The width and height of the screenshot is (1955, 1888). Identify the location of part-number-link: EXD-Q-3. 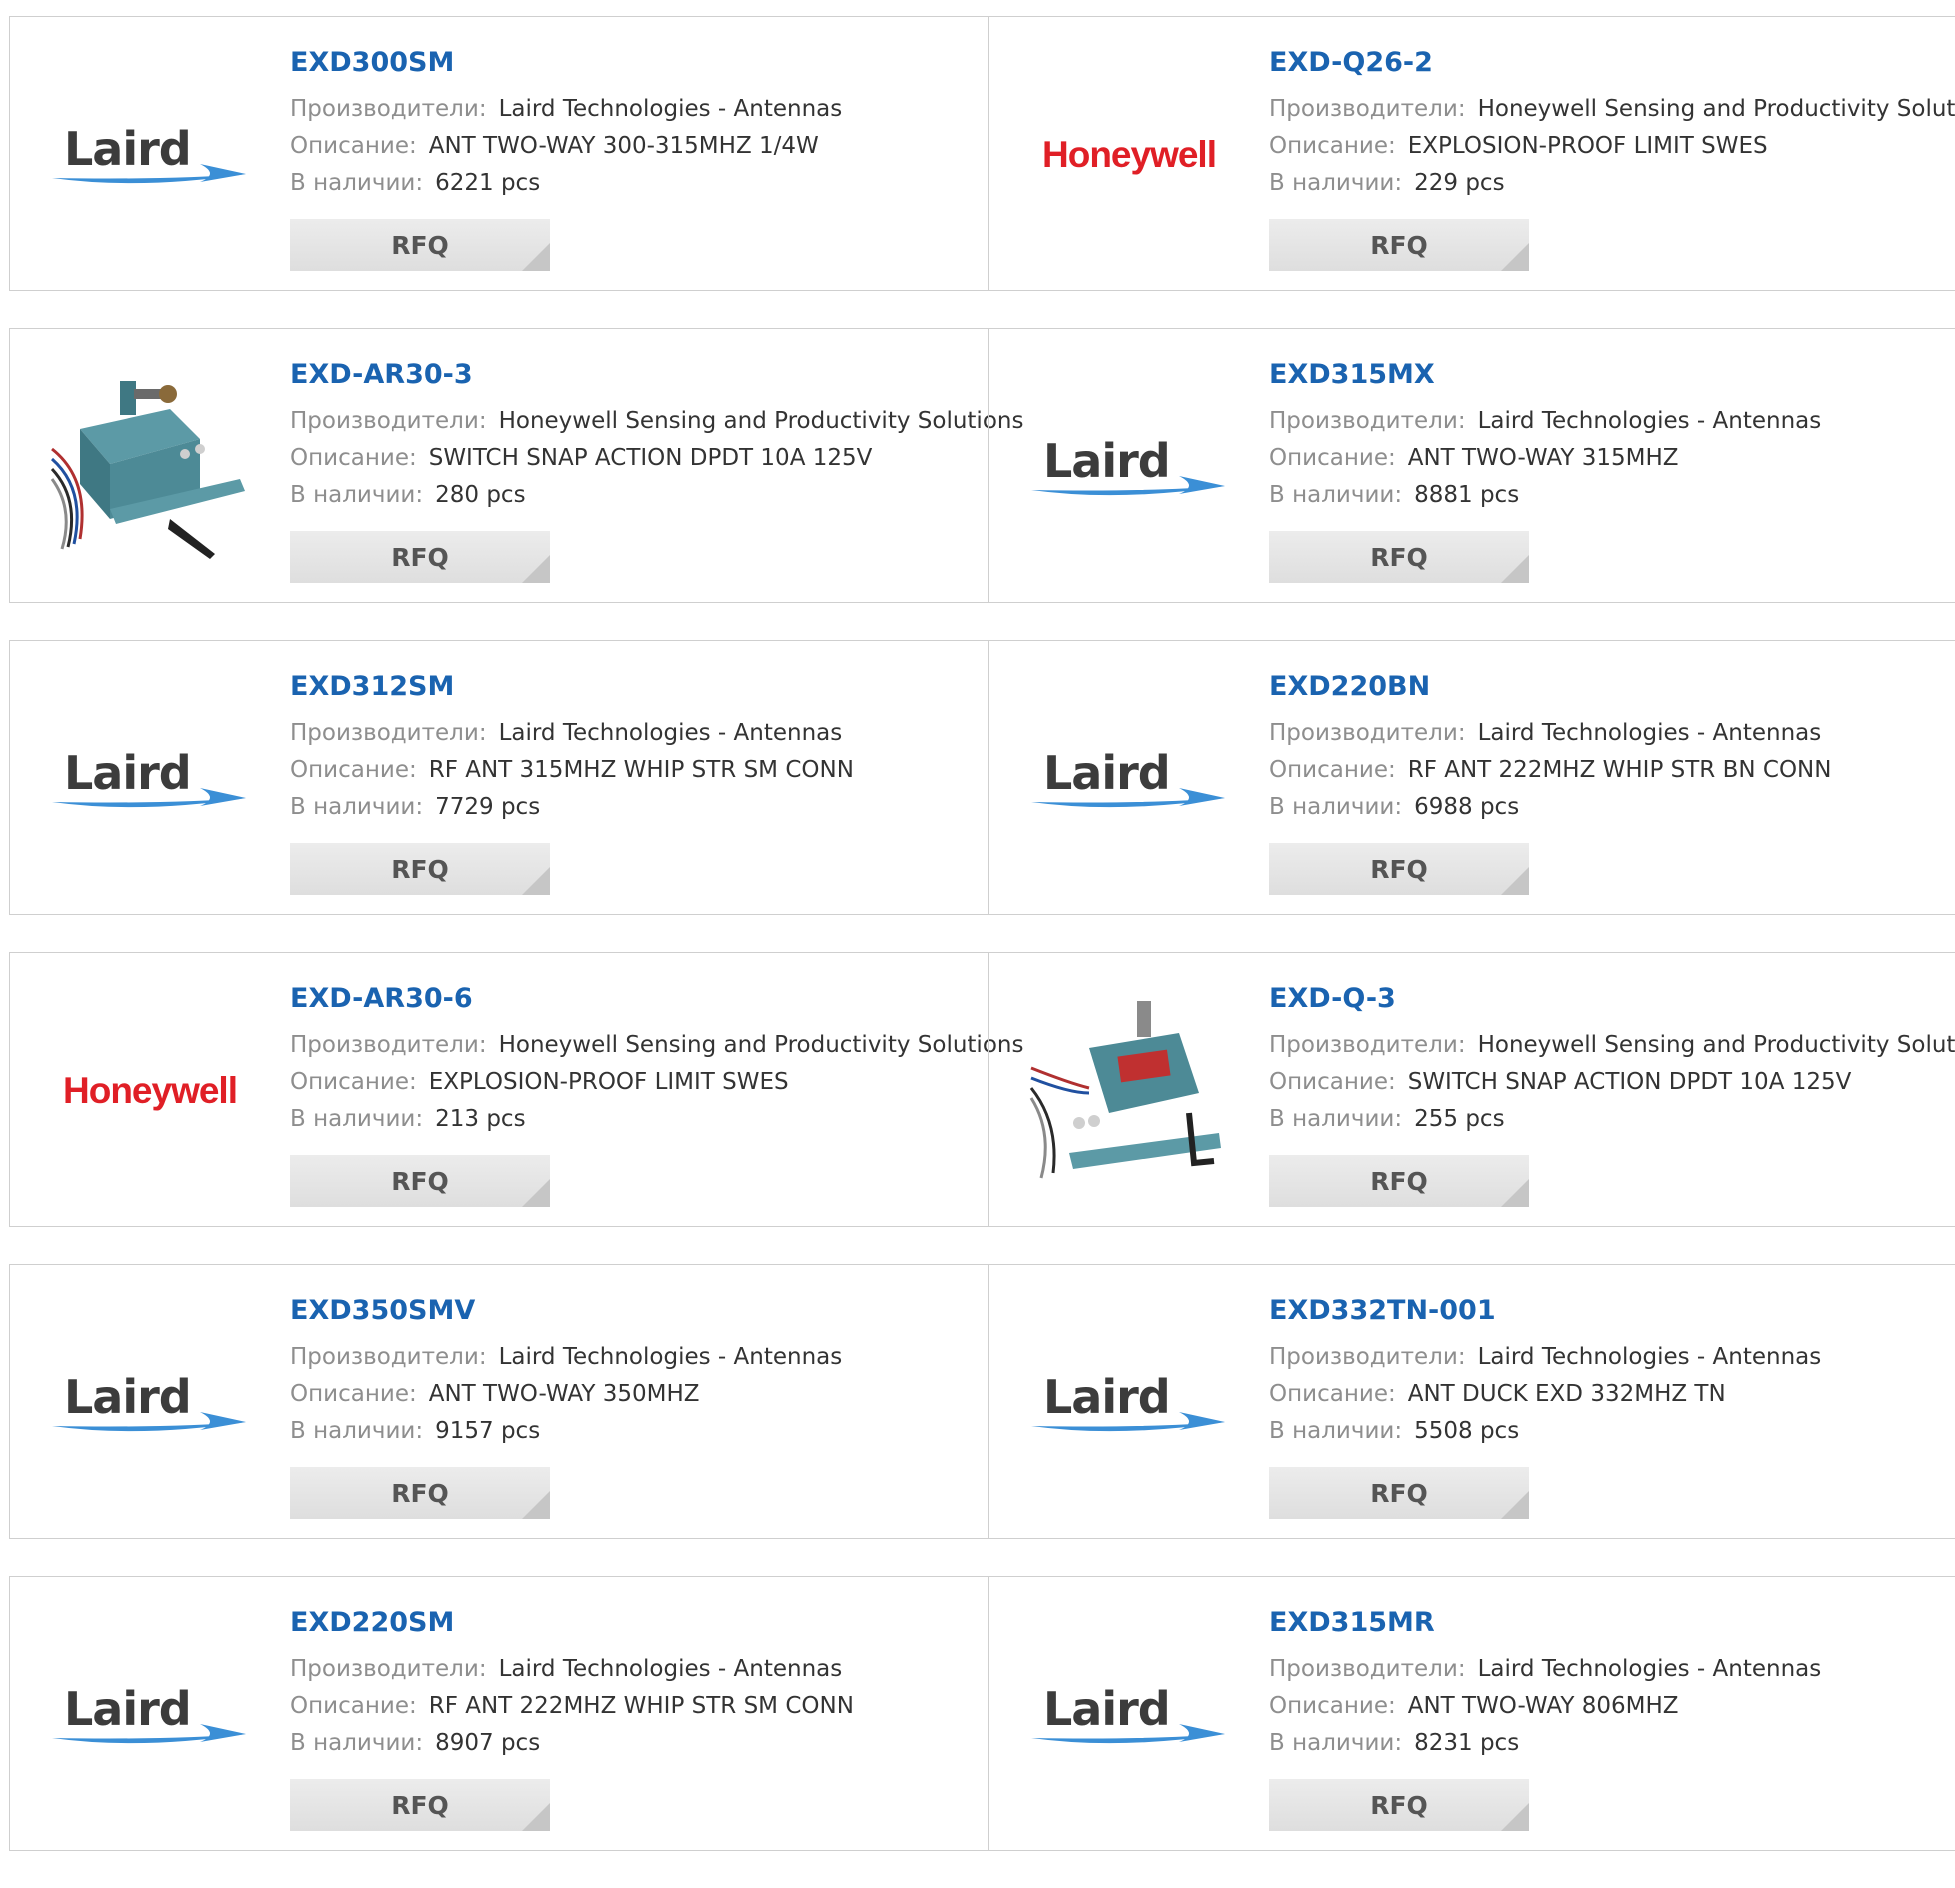
(1612, 999).